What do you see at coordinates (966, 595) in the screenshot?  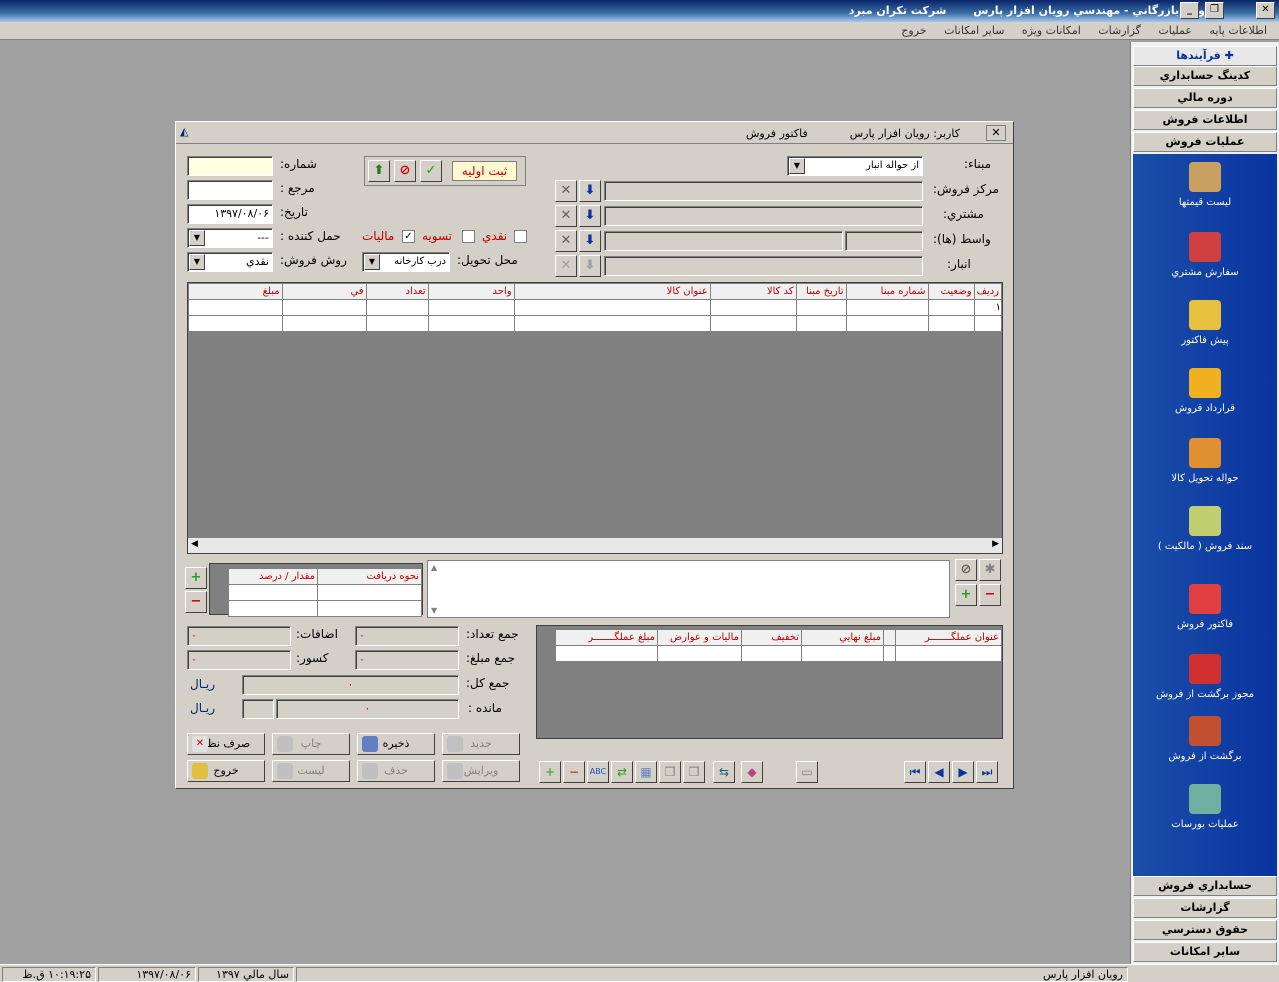 I see `add-note-icon: +` at bounding box center [966, 595].